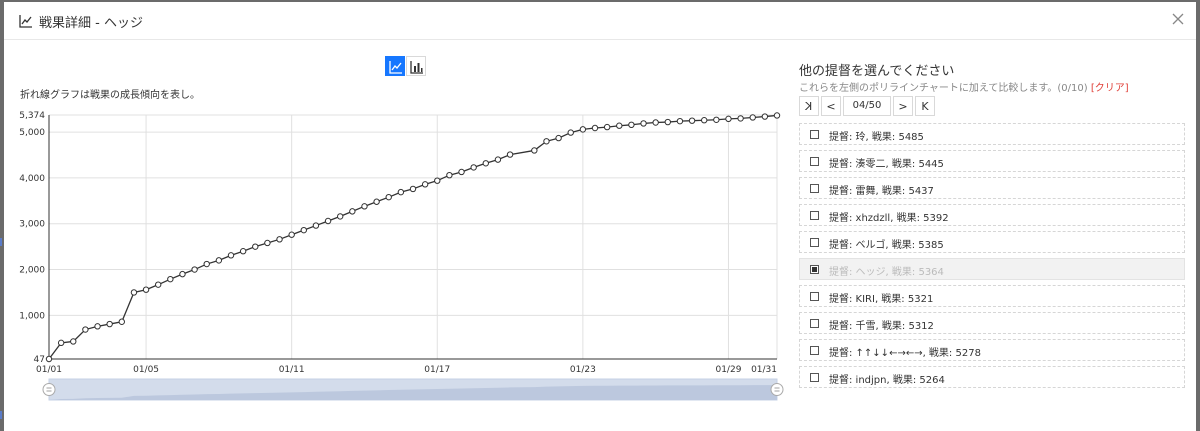  Describe the element at coordinates (110, 95) in the screenshot. I see `chart-caption: 折れ線グラフは戦果の成長傾向を表し。` at that location.